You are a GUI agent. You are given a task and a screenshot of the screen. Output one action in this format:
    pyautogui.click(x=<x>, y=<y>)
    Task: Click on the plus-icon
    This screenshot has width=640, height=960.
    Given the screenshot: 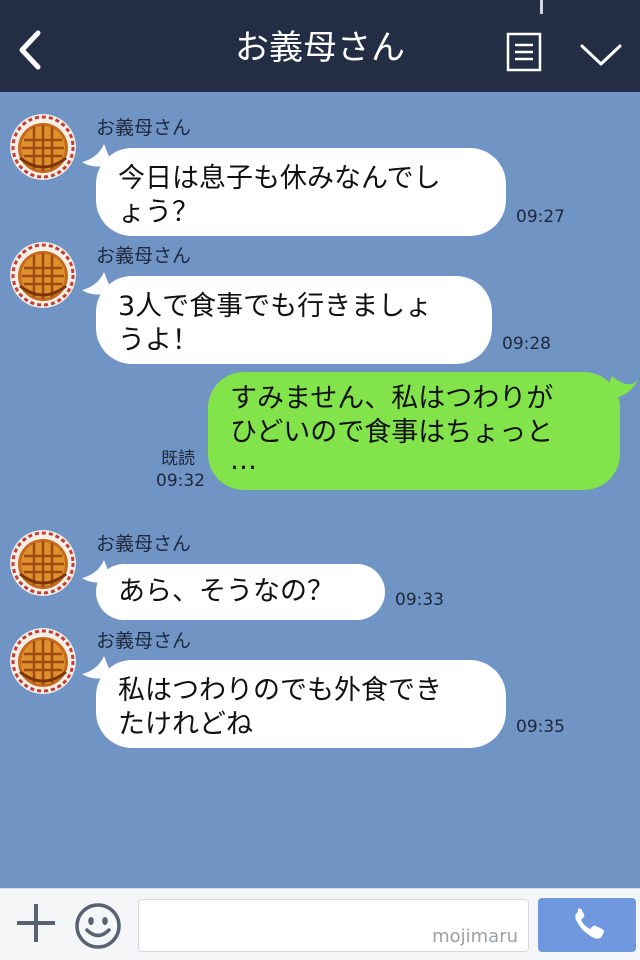 What is the action you would take?
    pyautogui.click(x=36, y=923)
    